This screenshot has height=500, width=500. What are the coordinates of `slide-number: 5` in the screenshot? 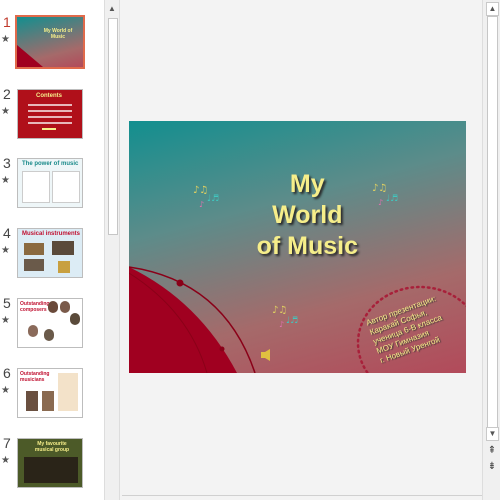 It's located at (7, 303).